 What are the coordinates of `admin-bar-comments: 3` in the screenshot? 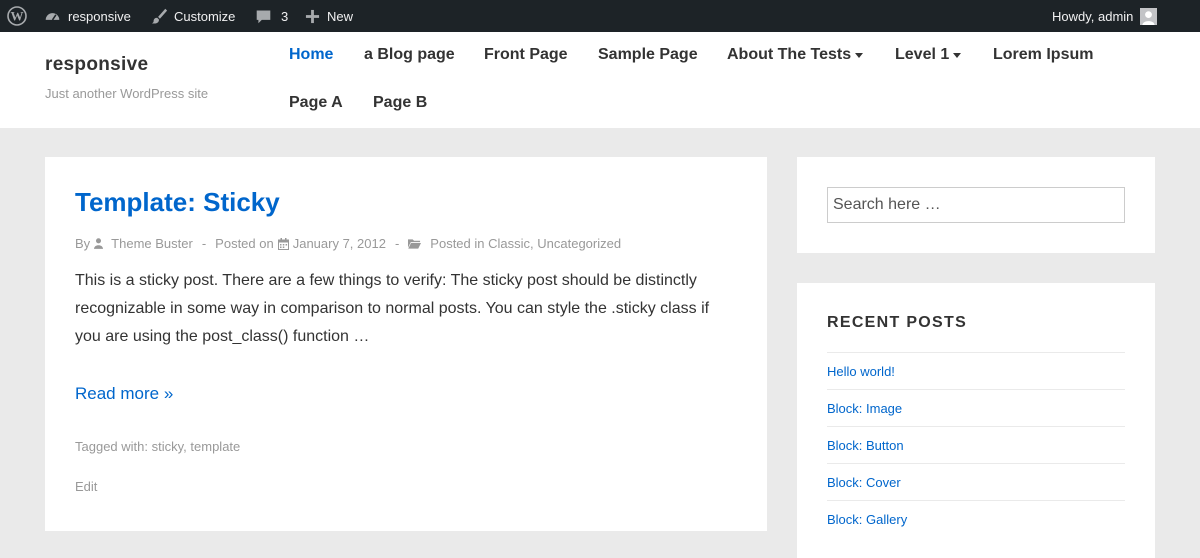 It's located at (271, 16).